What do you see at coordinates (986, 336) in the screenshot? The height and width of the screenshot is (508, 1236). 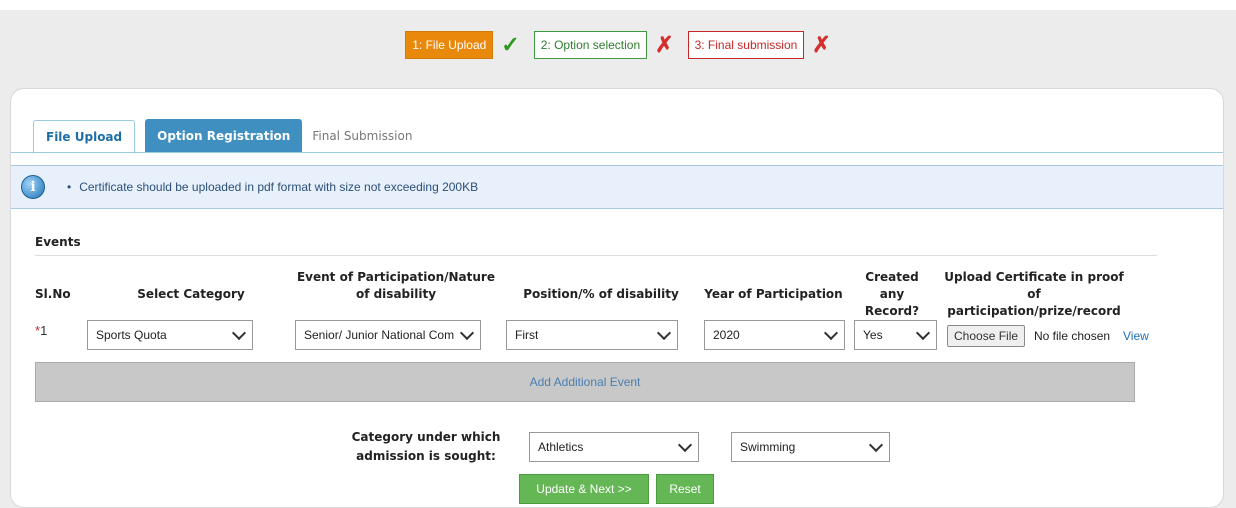 I see `choose-file-button: Choose File` at bounding box center [986, 336].